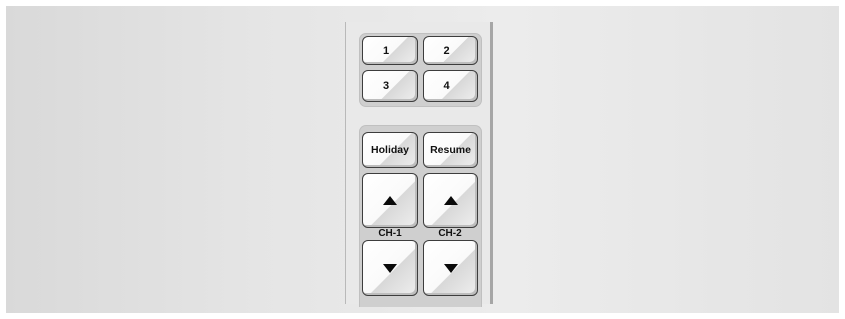 The image size is (845, 319). I want to click on ch2-label: CH-2, so click(450, 233).